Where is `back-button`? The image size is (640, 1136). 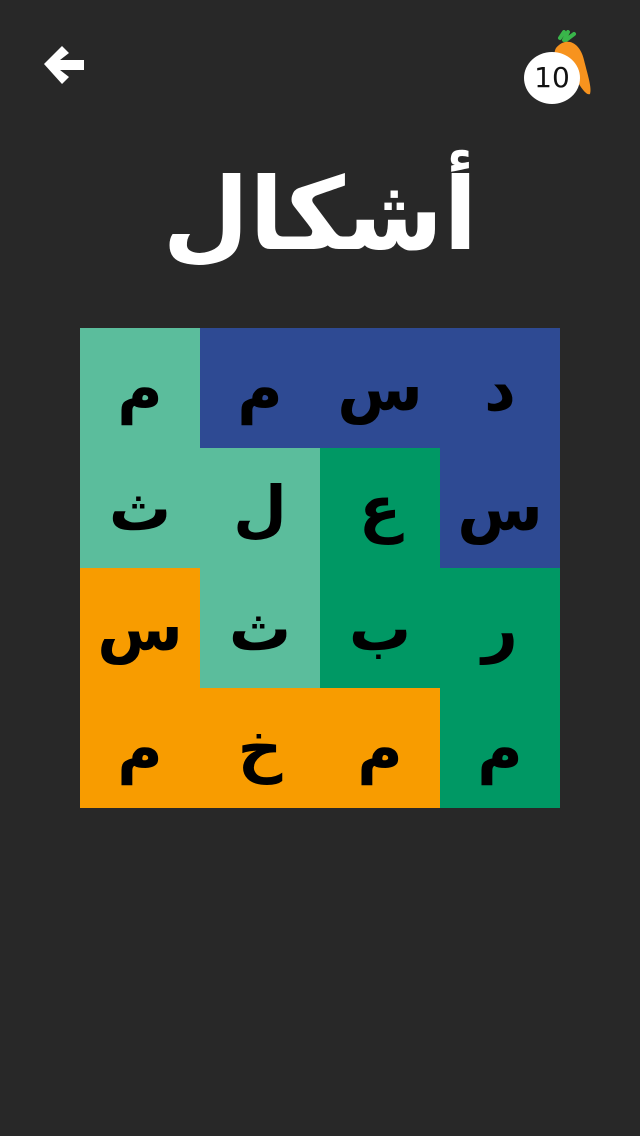 back-button is located at coordinates (64, 66).